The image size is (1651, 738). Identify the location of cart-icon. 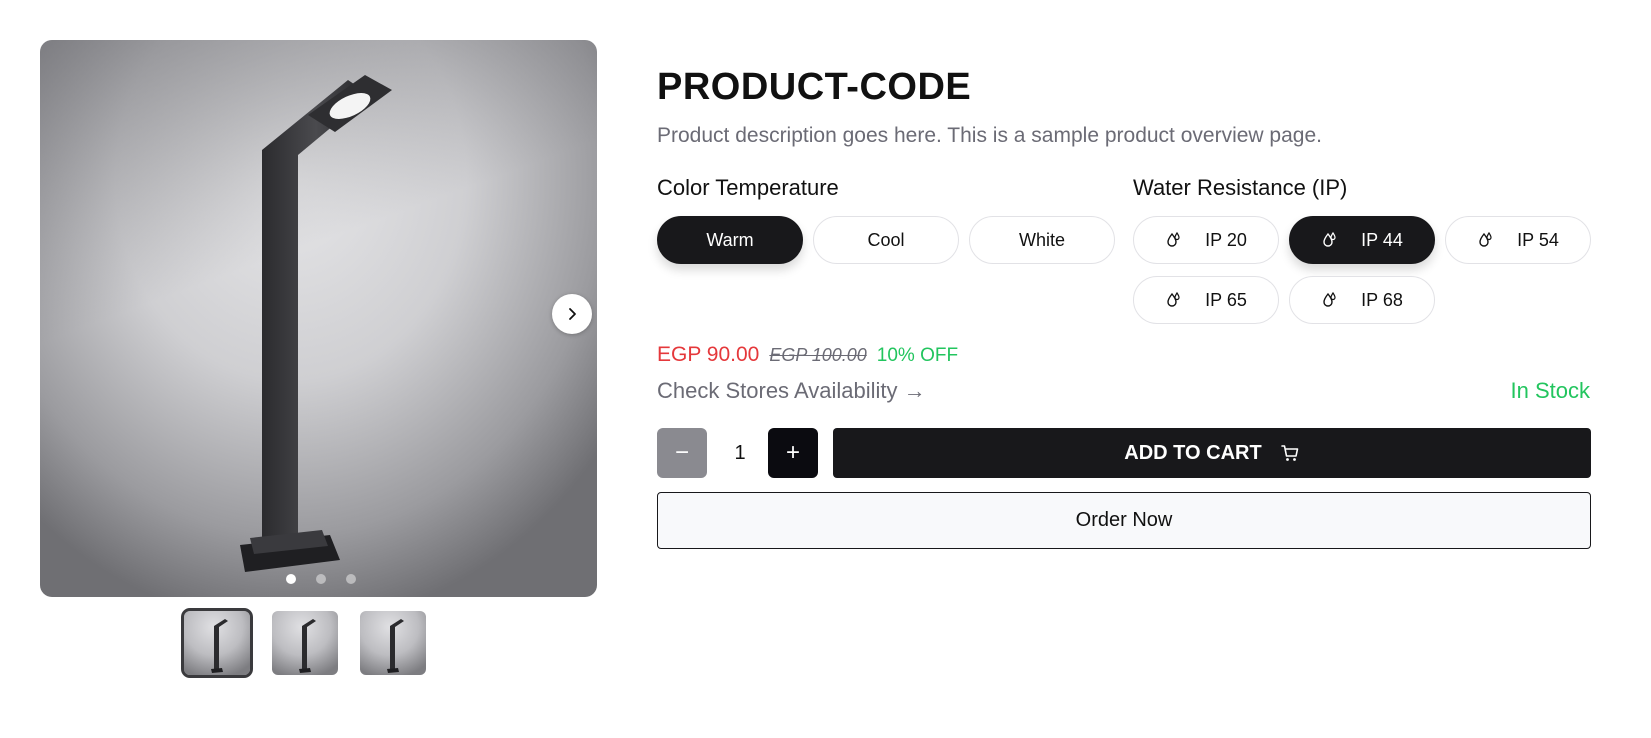
(1289, 453).